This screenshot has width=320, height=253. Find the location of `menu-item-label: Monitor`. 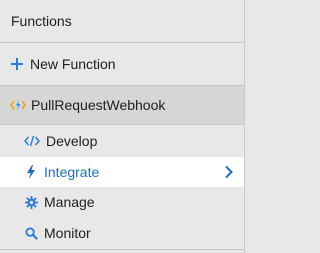

menu-item-label: Monitor is located at coordinates (67, 233).